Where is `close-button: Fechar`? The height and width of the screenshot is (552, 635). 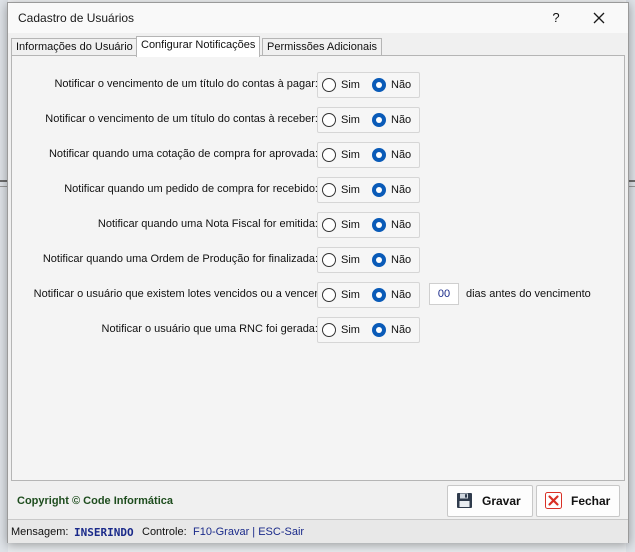 close-button: Fechar is located at coordinates (578, 501).